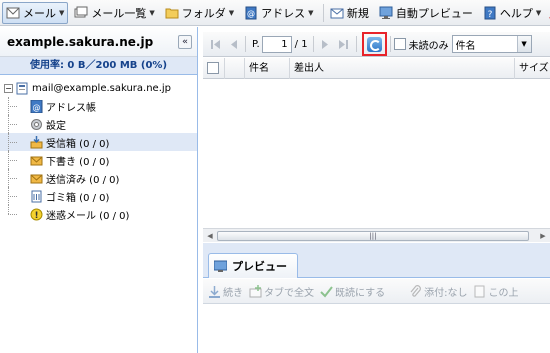 The height and width of the screenshot is (353, 550). What do you see at coordinates (233, 293) in the screenshot?
I see `continue-label: 続き` at bounding box center [233, 293].